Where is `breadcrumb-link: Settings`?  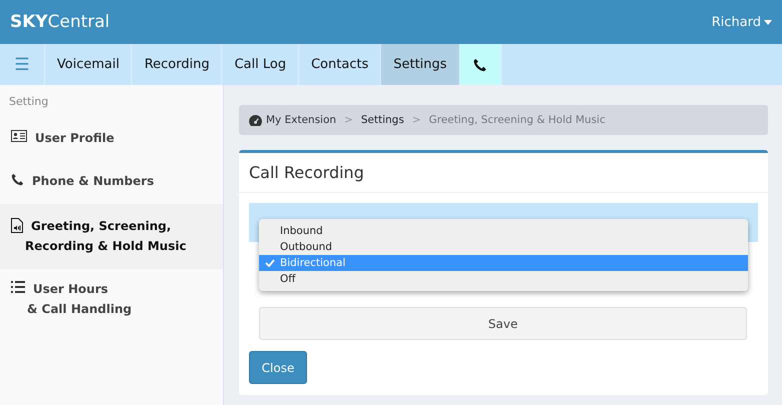 breadcrumb-link: Settings is located at coordinates (382, 120).